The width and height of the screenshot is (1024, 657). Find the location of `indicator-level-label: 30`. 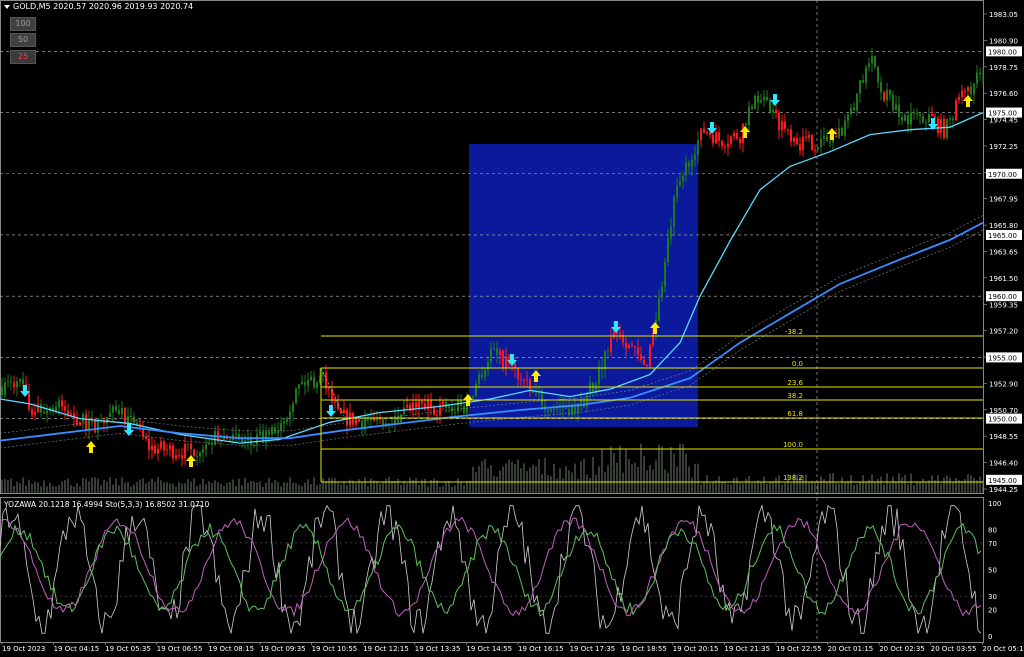

indicator-level-label: 30 is located at coordinates (992, 597).